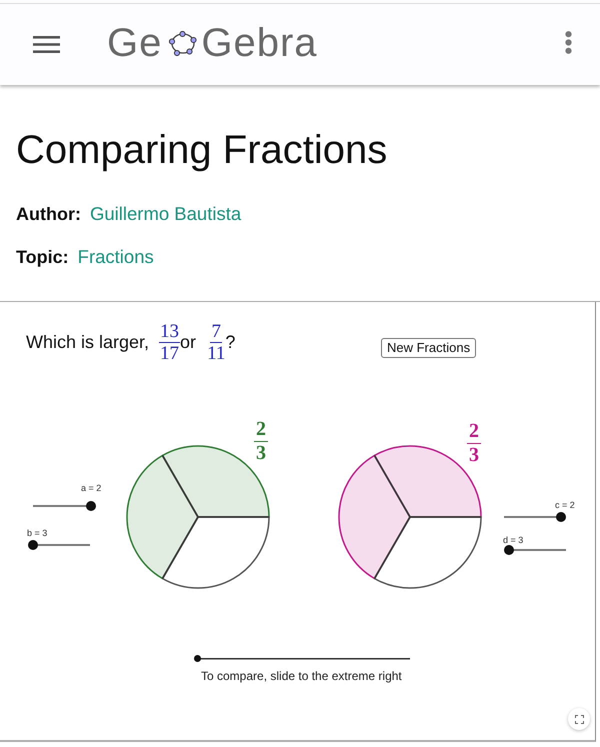 This screenshot has width=600, height=747. What do you see at coordinates (568, 42) in the screenshot?
I see `overflow-menu-icon` at bounding box center [568, 42].